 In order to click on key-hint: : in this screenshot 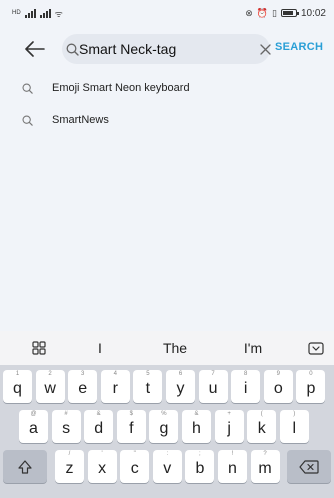, I will do `click(167, 454)`.